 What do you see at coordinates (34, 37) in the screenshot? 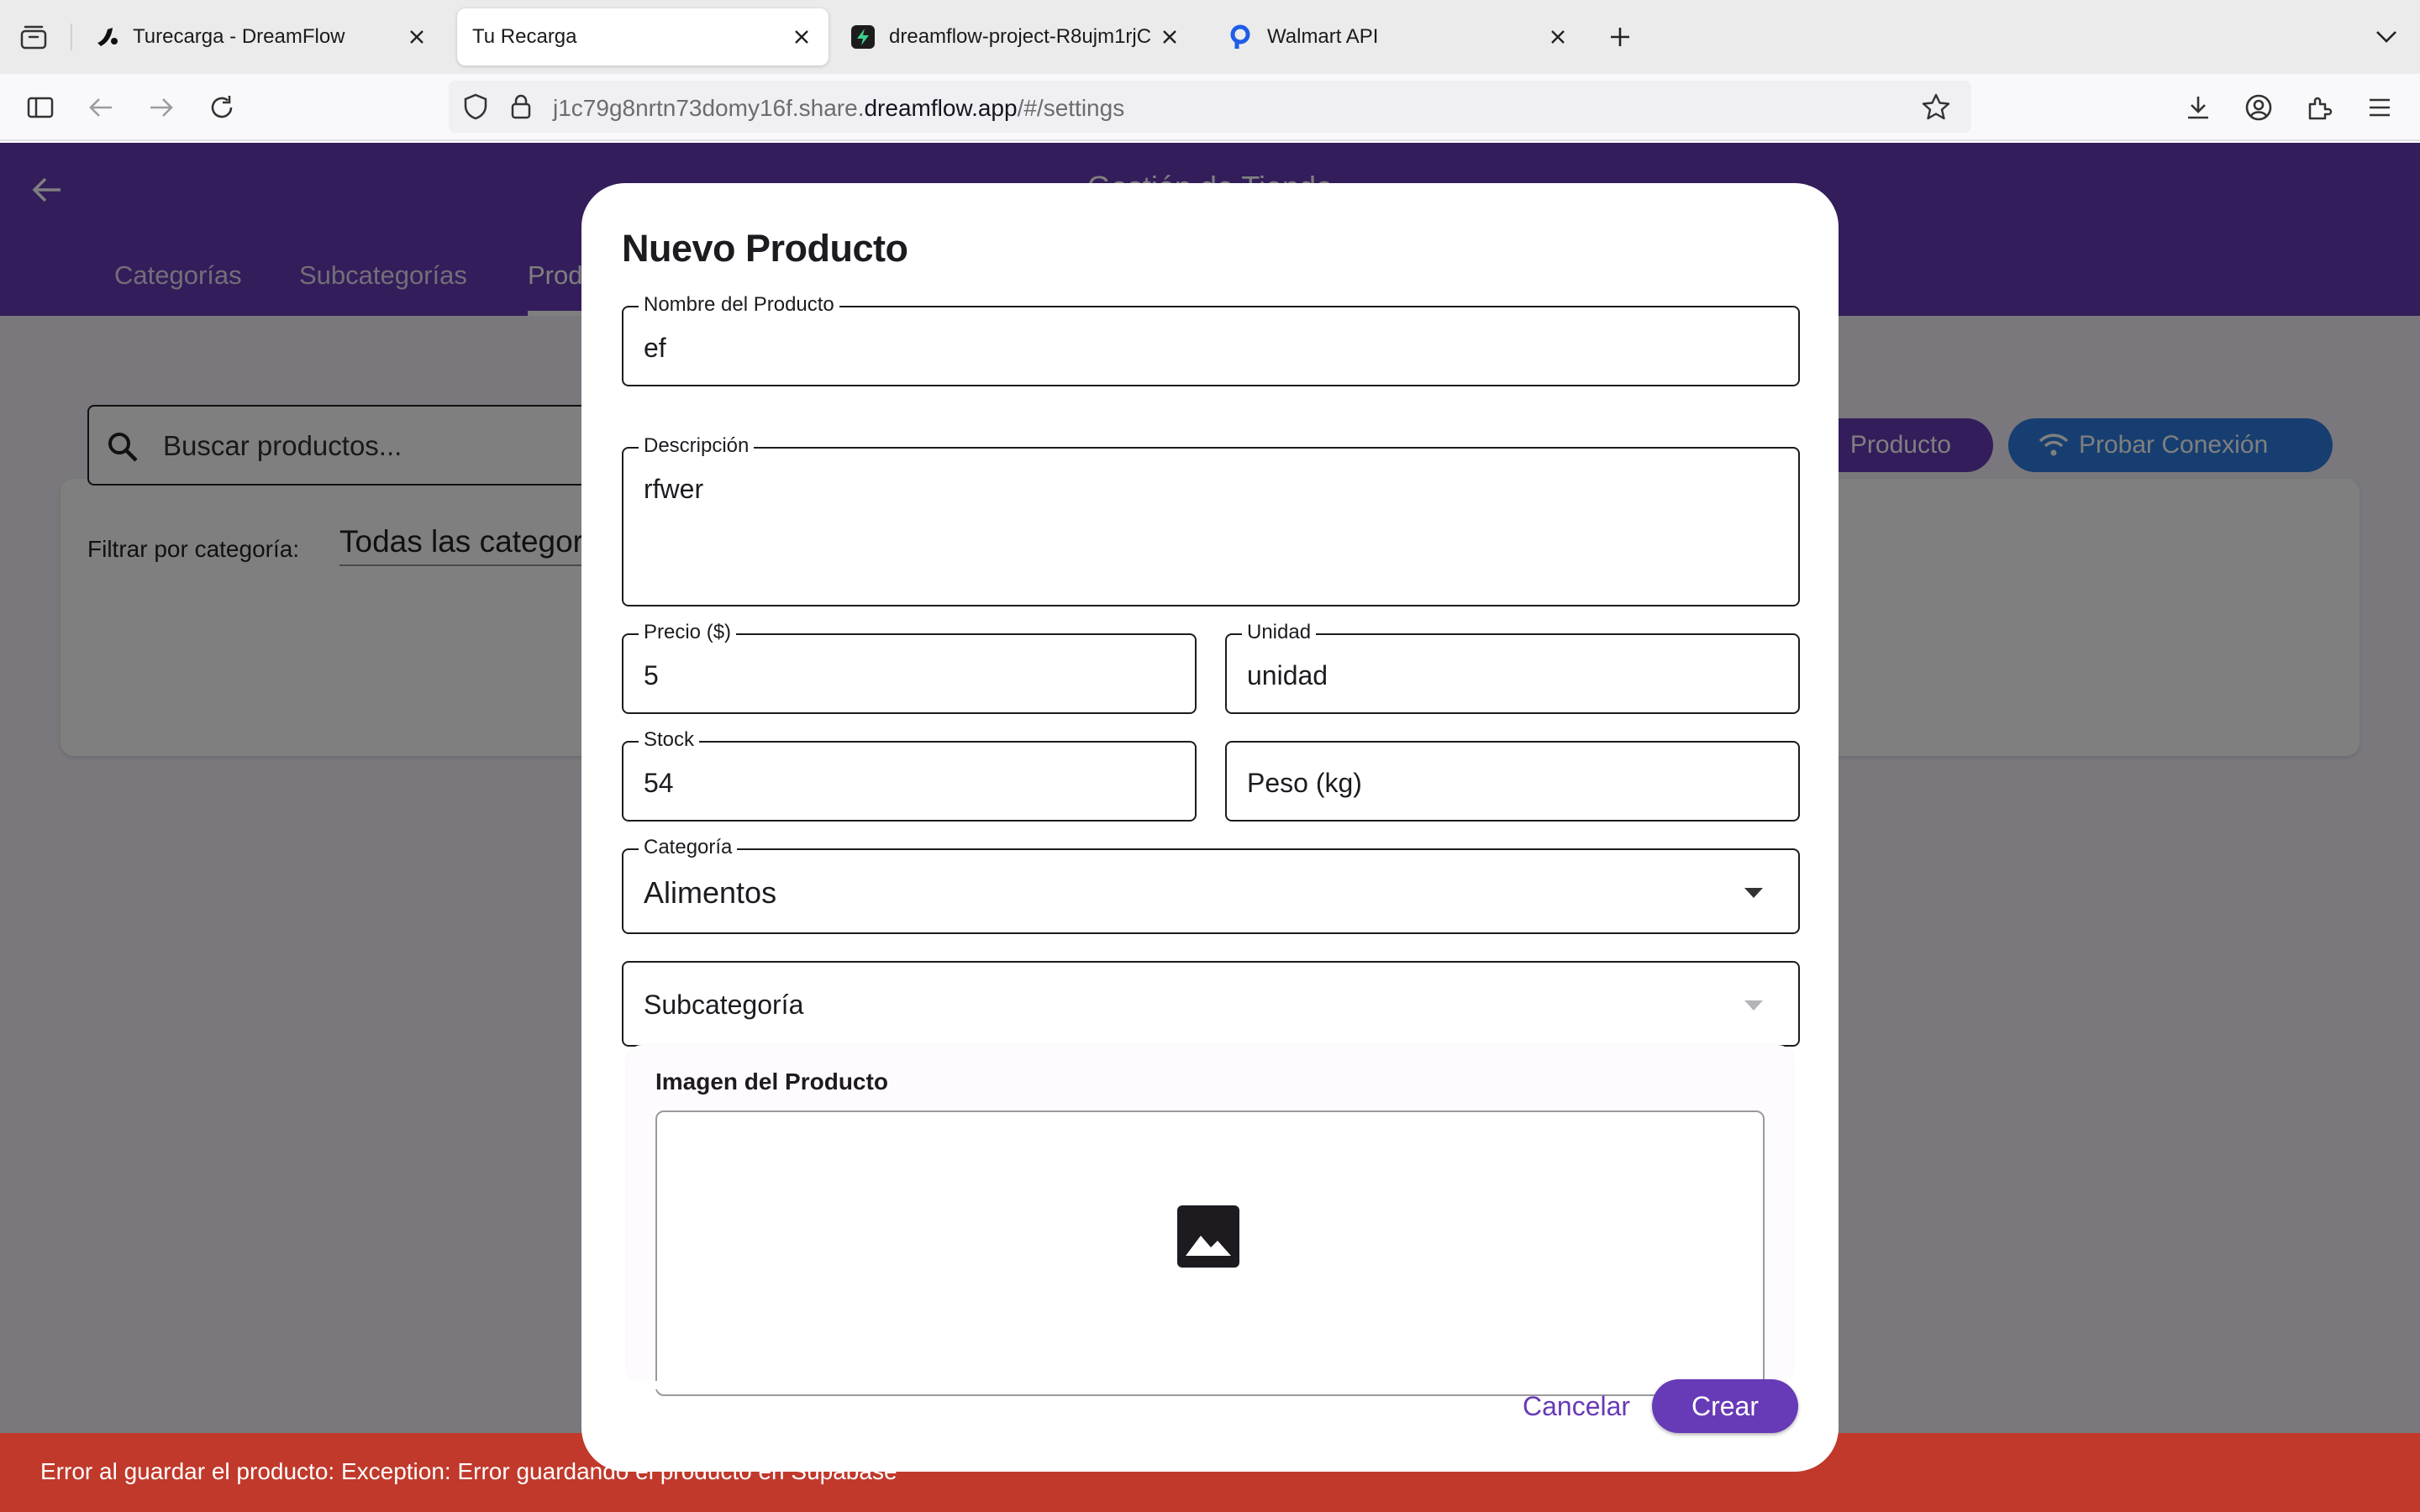
I see `tab-list-icon` at bounding box center [34, 37].